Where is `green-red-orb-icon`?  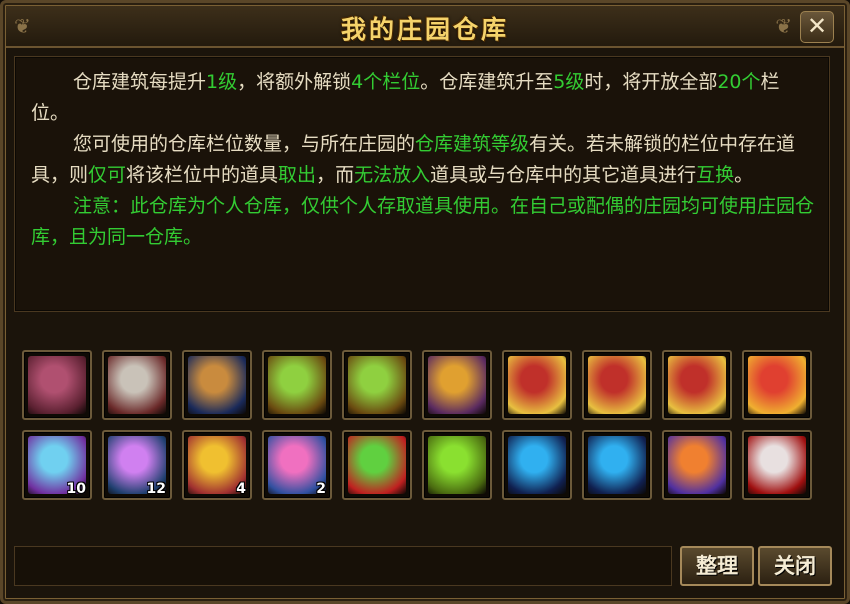 green-red-orb-icon is located at coordinates (377, 465).